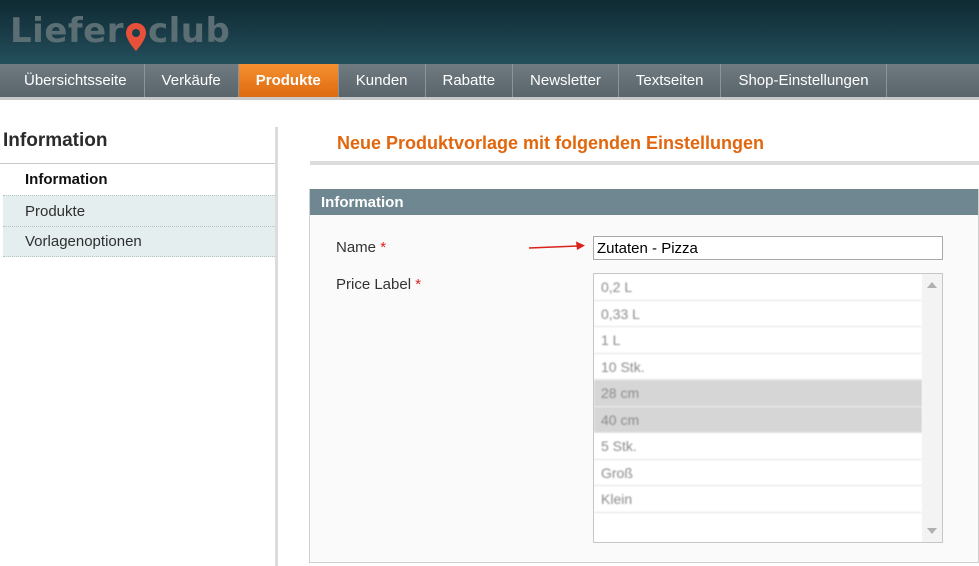 The height and width of the screenshot is (566, 979). I want to click on sidebar-title: Information, so click(137, 145).